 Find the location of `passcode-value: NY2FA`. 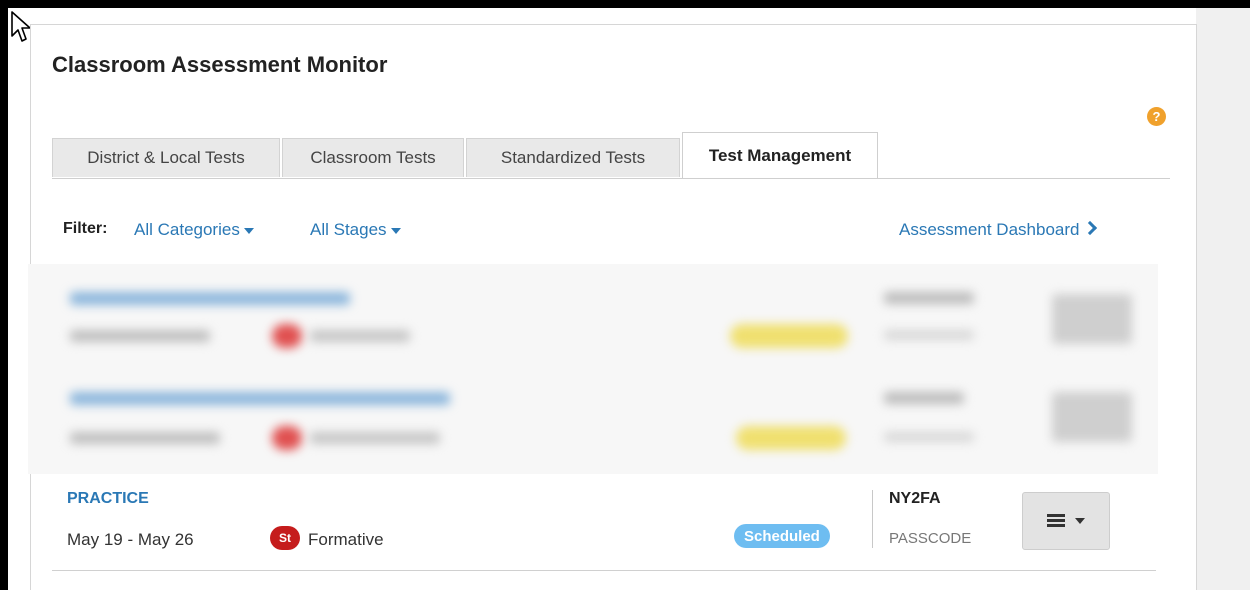

passcode-value: NY2FA is located at coordinates (915, 498).